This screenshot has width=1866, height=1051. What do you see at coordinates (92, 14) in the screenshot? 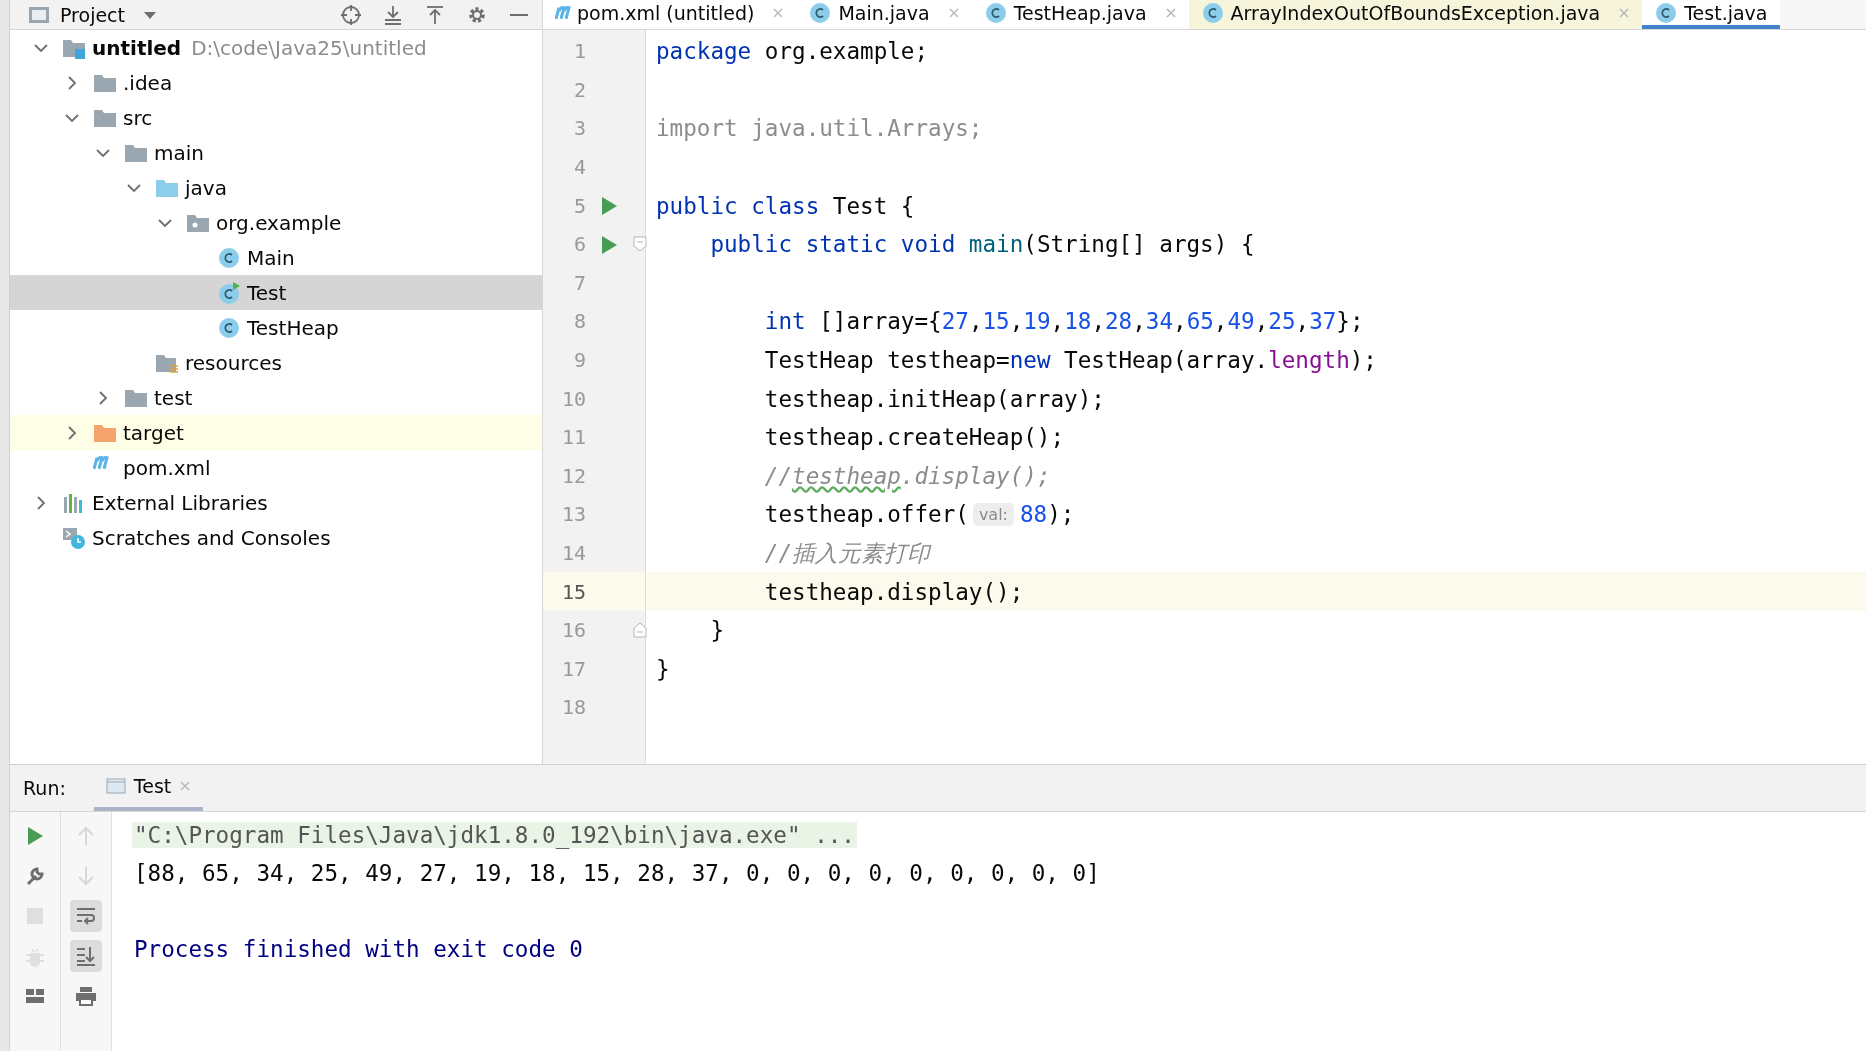
I see `project-title: Project` at bounding box center [92, 14].